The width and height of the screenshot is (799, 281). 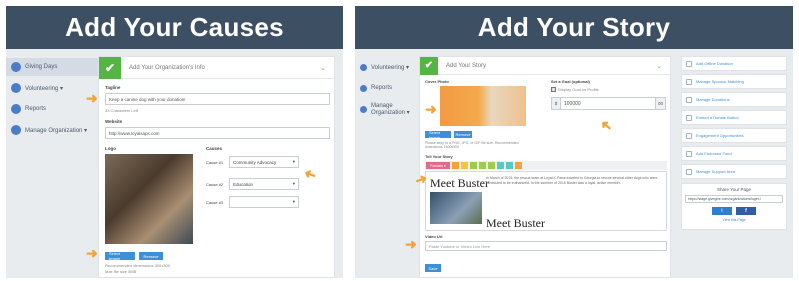 I want to click on checkbox-icon, so click(x=553, y=89).